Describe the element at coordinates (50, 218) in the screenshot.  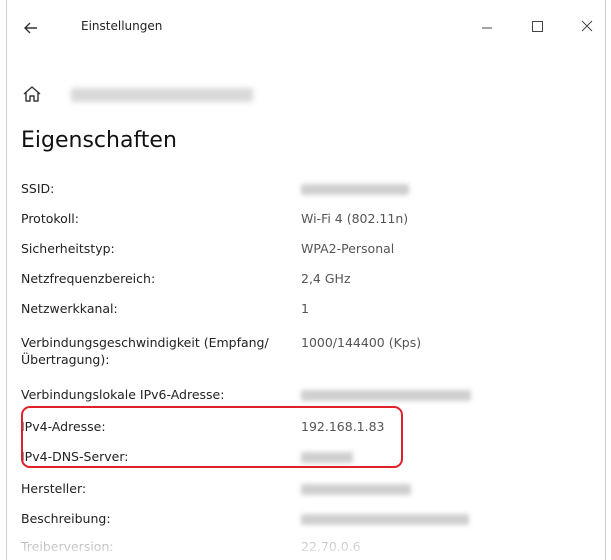
I see `property-label: Protokoll:` at that location.